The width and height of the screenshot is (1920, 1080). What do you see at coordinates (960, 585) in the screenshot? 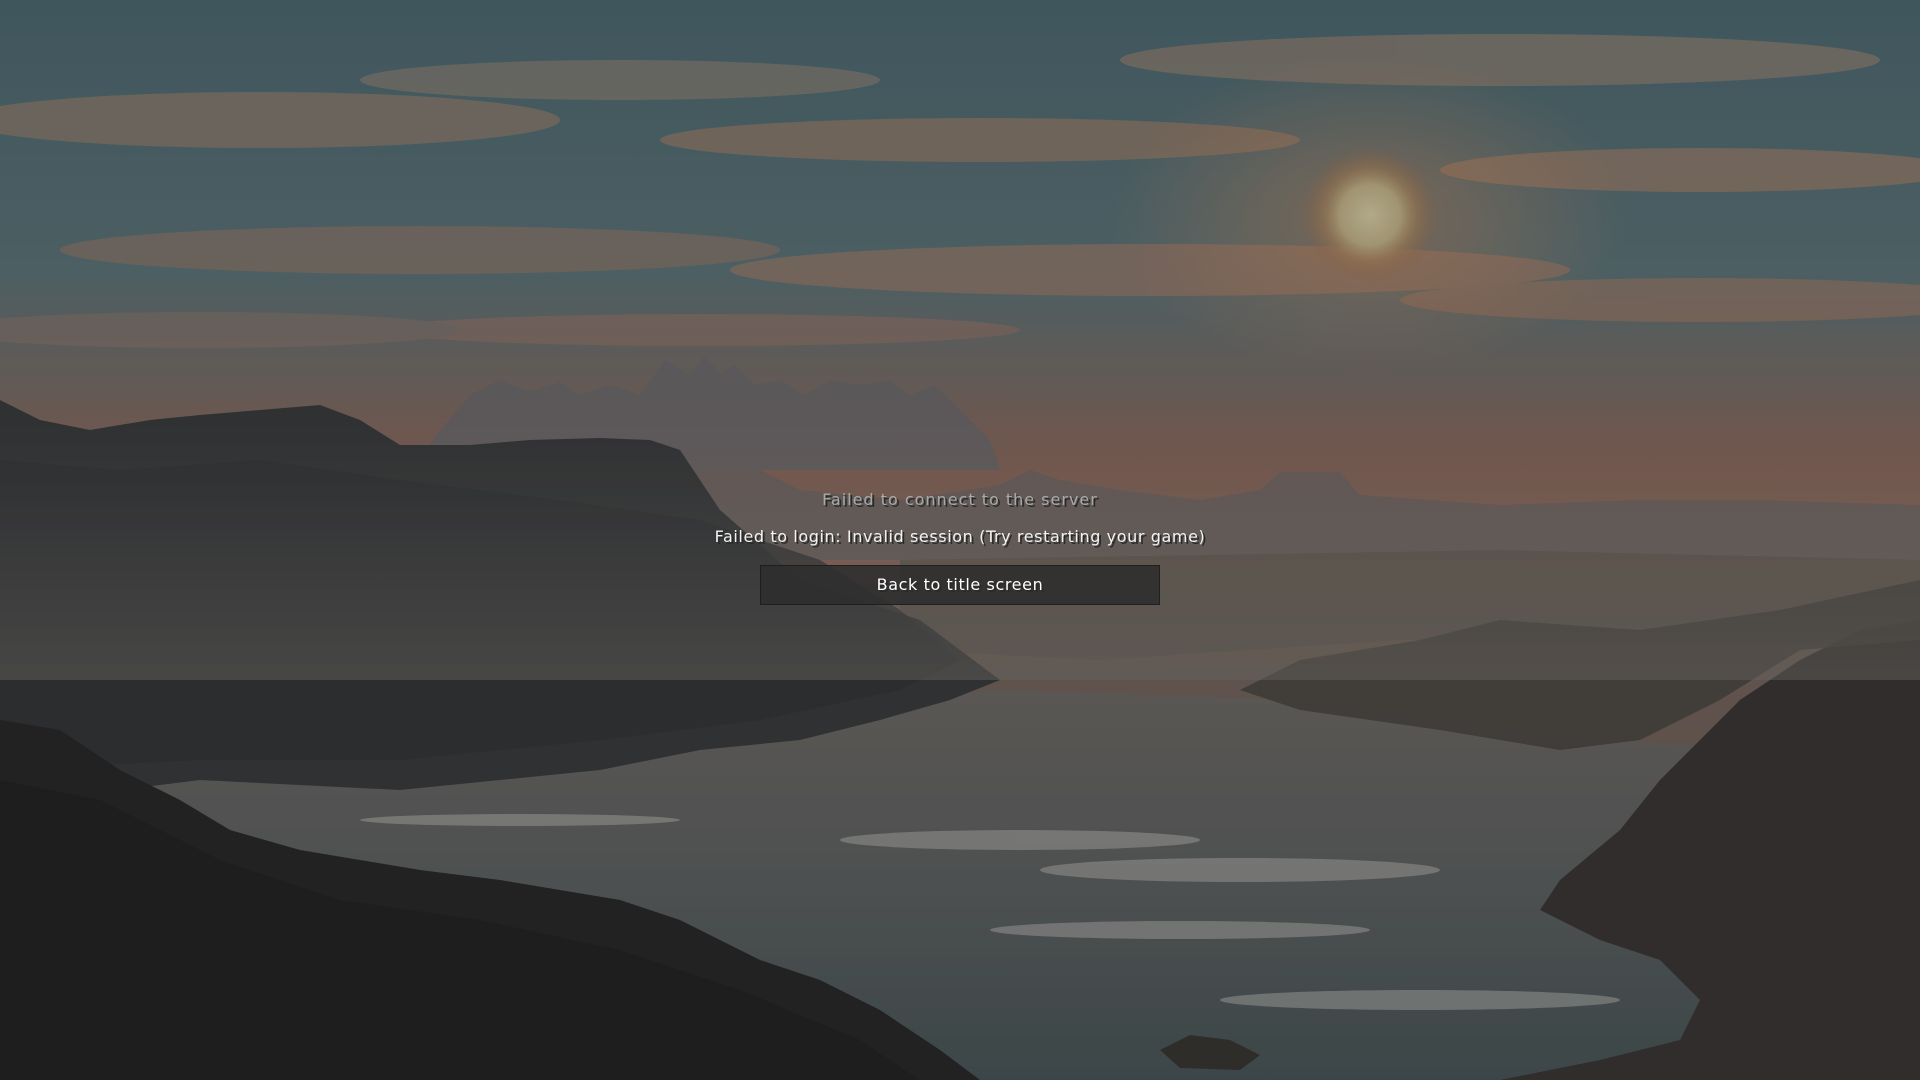
I see `back-to-title-button: Back to title screen` at bounding box center [960, 585].